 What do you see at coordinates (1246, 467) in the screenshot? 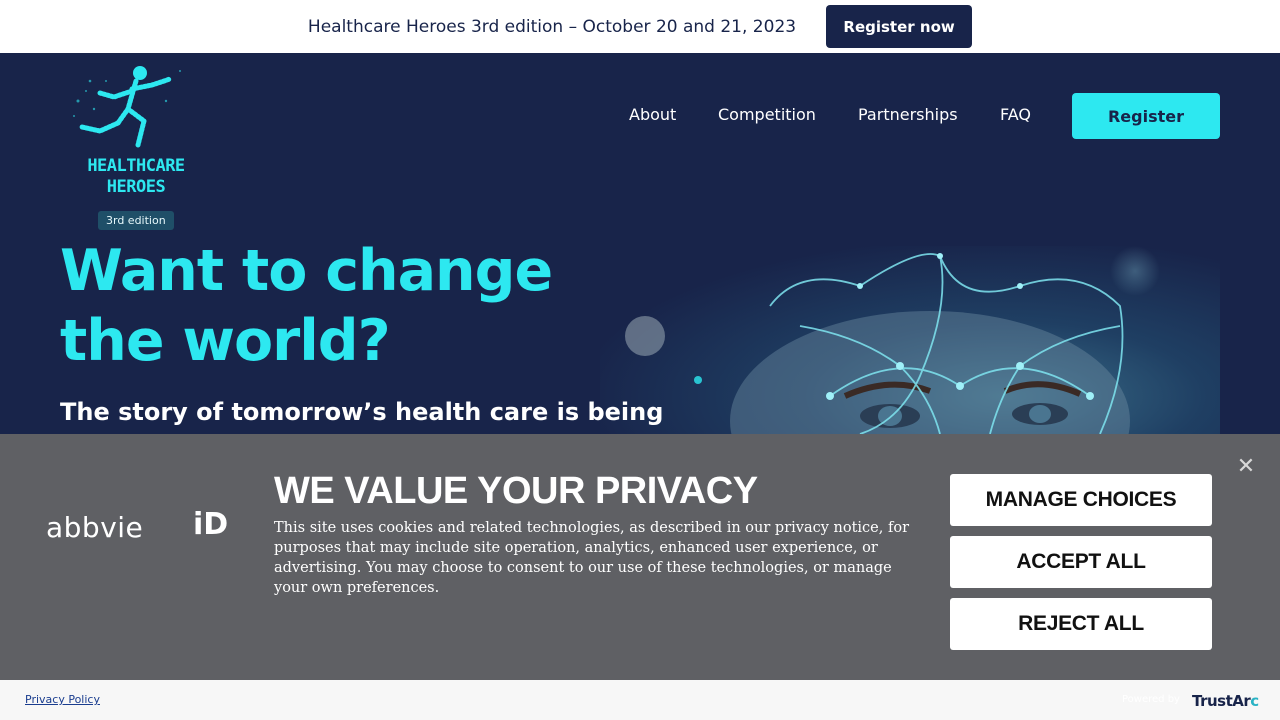
I see `close-icon: ✕` at bounding box center [1246, 467].